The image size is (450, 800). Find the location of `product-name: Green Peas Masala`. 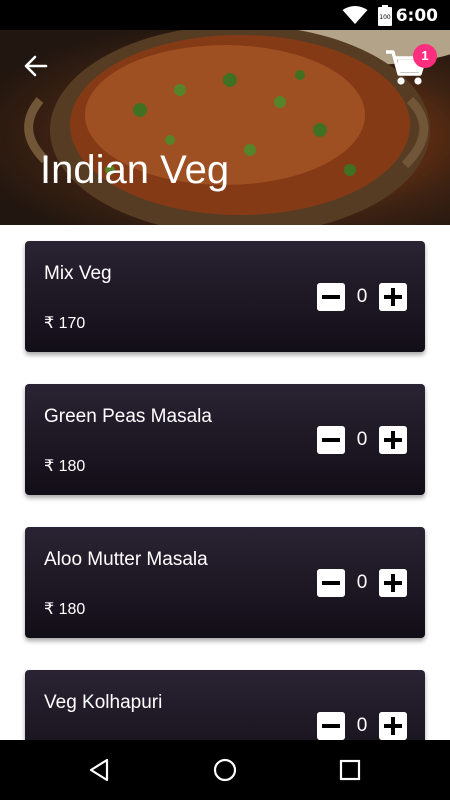

product-name: Green Peas Masala is located at coordinates (128, 416).